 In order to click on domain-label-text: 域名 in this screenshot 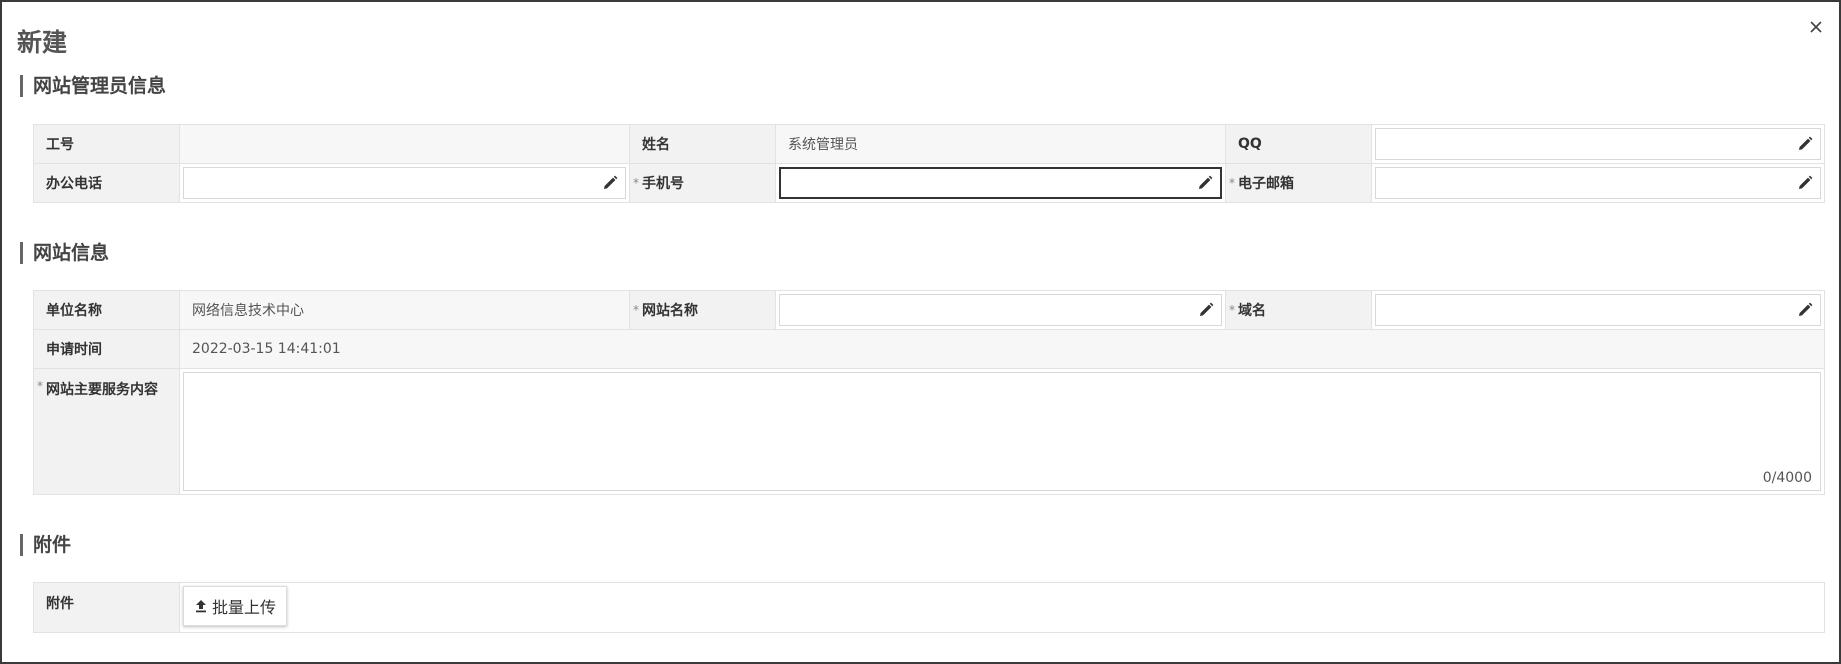, I will do `click(1252, 311)`.